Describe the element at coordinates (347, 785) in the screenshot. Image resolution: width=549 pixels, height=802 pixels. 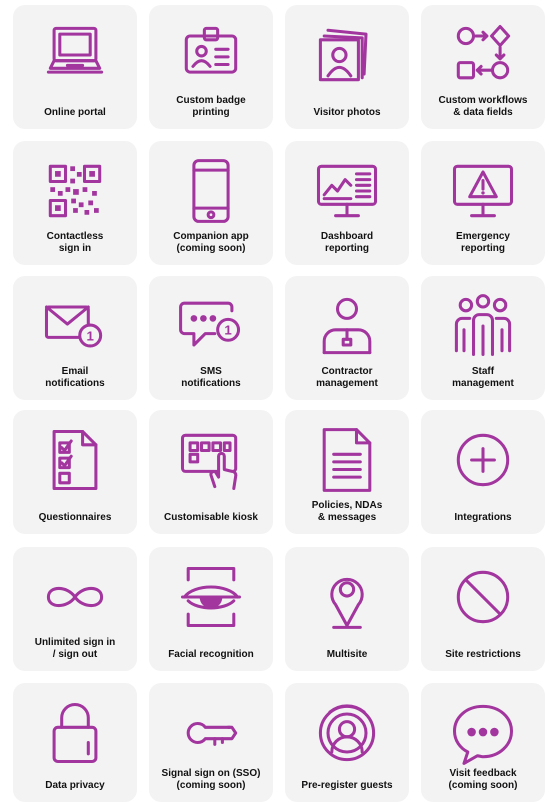
I see `feature-label: Pre-register guests` at that location.